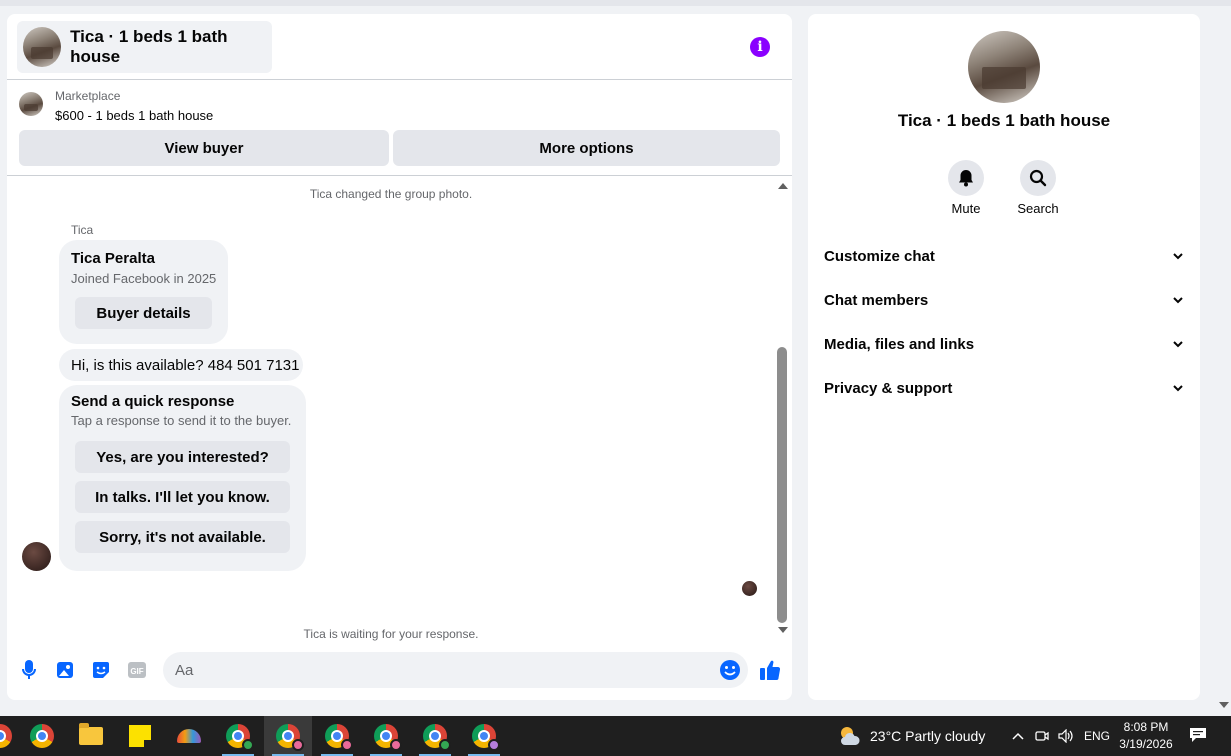 Image resolution: width=1231 pixels, height=756 pixels. Describe the element at coordinates (113, 258) in the screenshot. I see `buyer-name: Tica Peralta` at that location.